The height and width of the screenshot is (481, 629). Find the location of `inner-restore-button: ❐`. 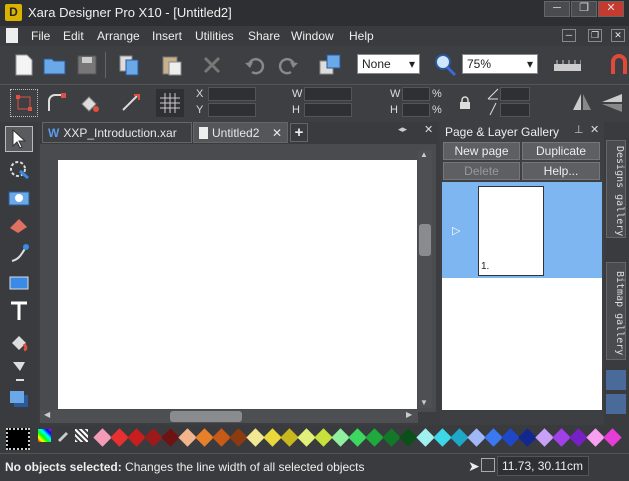

inner-restore-button: ❐ is located at coordinates (595, 35).